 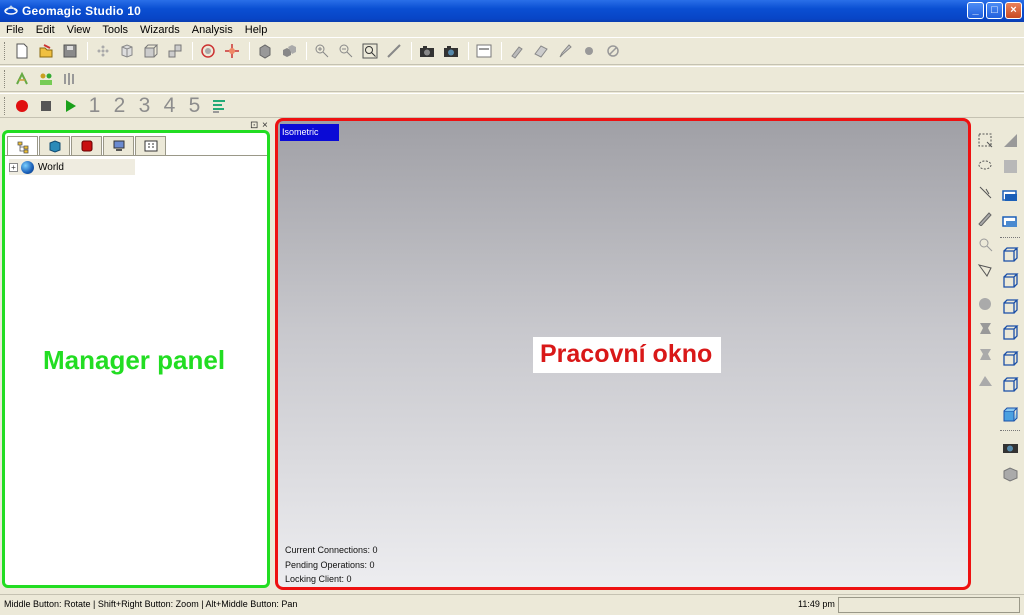 I want to click on record-icon, so click(x=21, y=105).